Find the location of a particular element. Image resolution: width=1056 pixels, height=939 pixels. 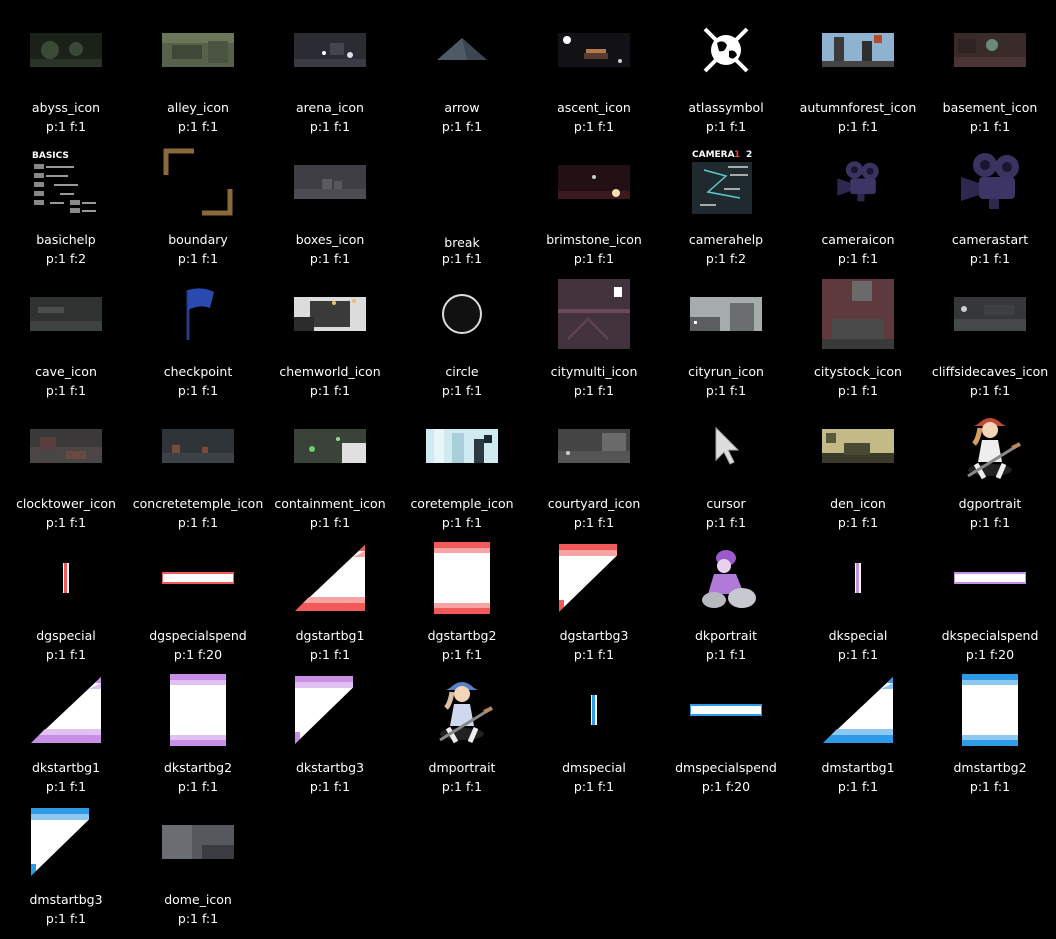

dm-special-spend-icon is located at coordinates (726, 710).